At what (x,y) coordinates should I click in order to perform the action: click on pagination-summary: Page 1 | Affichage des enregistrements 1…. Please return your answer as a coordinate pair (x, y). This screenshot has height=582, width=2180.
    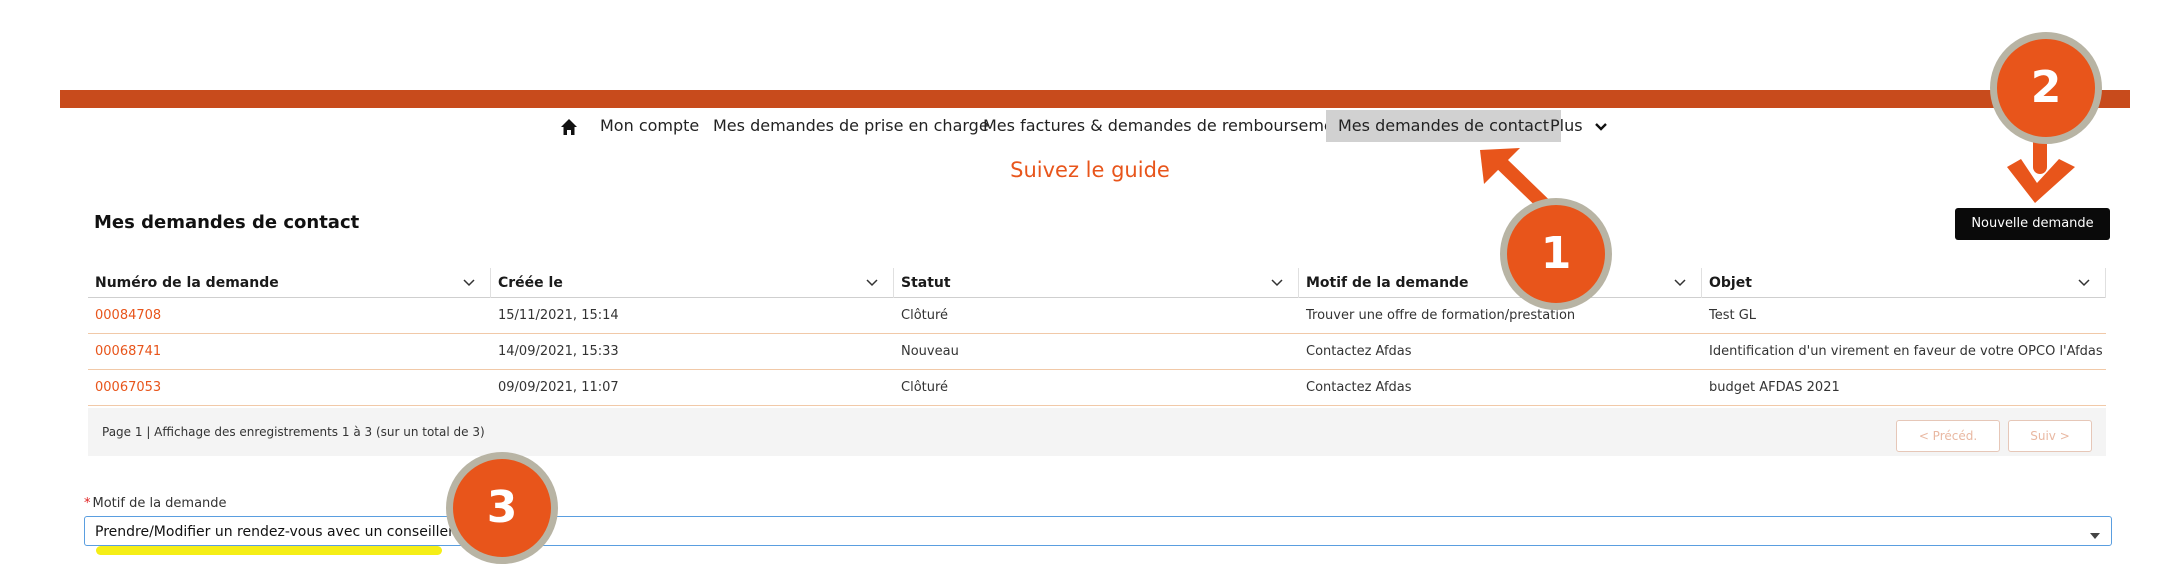
    Looking at the image, I should click on (293, 432).